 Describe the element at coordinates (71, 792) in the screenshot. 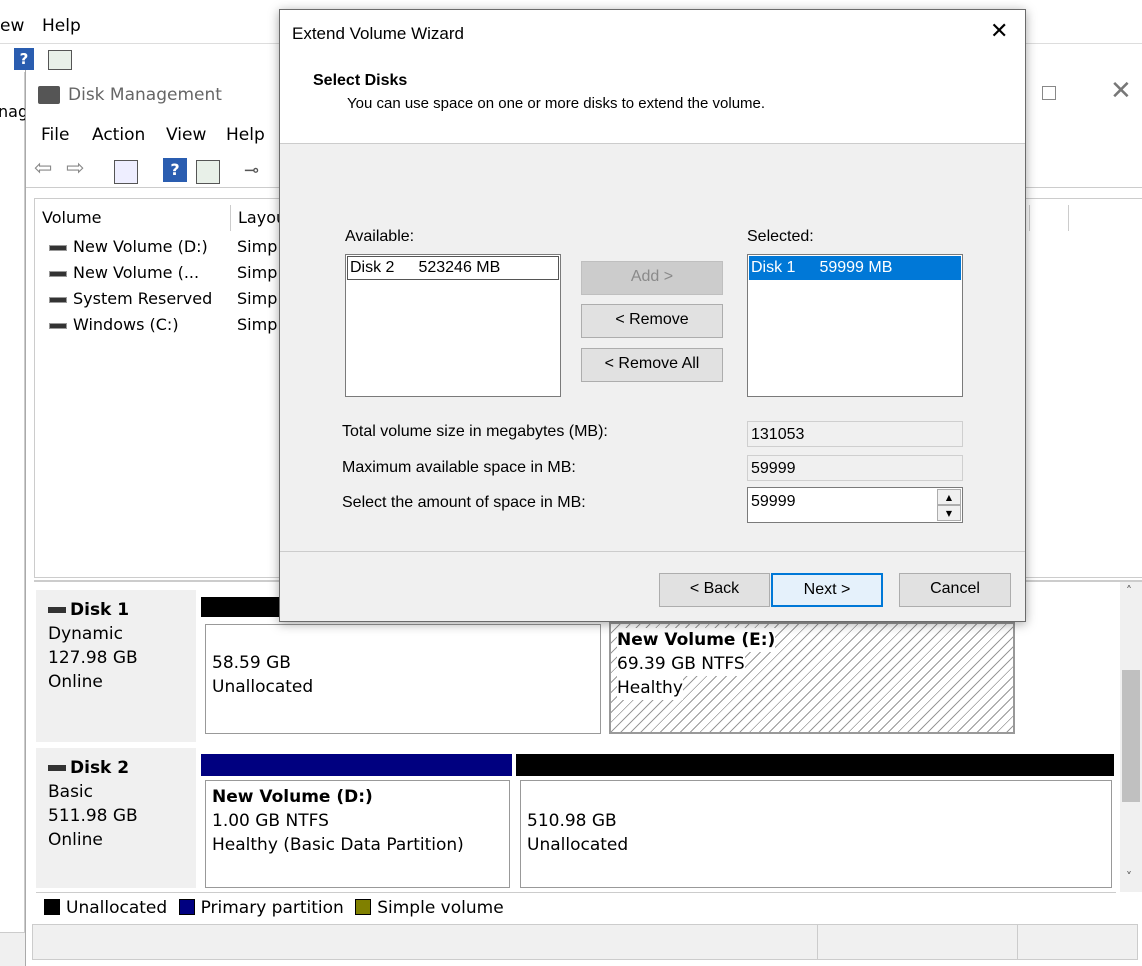

I see `disk-2-type: Basic` at that location.